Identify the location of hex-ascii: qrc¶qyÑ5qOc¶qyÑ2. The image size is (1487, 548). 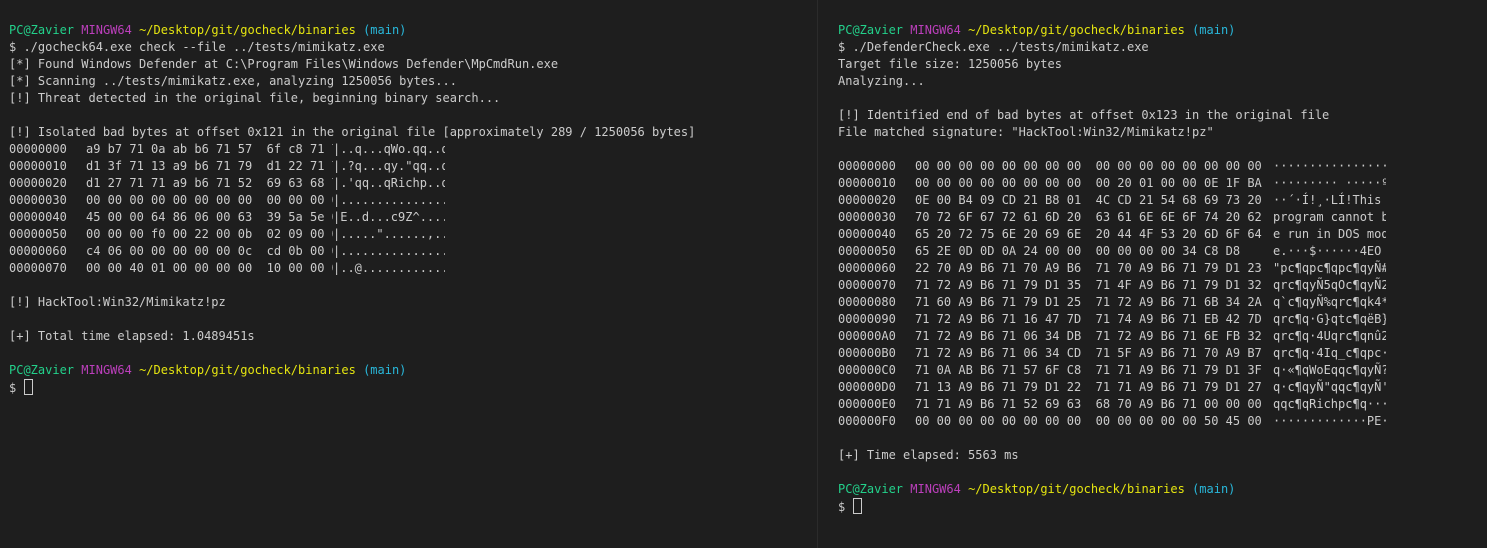
(1329, 285).